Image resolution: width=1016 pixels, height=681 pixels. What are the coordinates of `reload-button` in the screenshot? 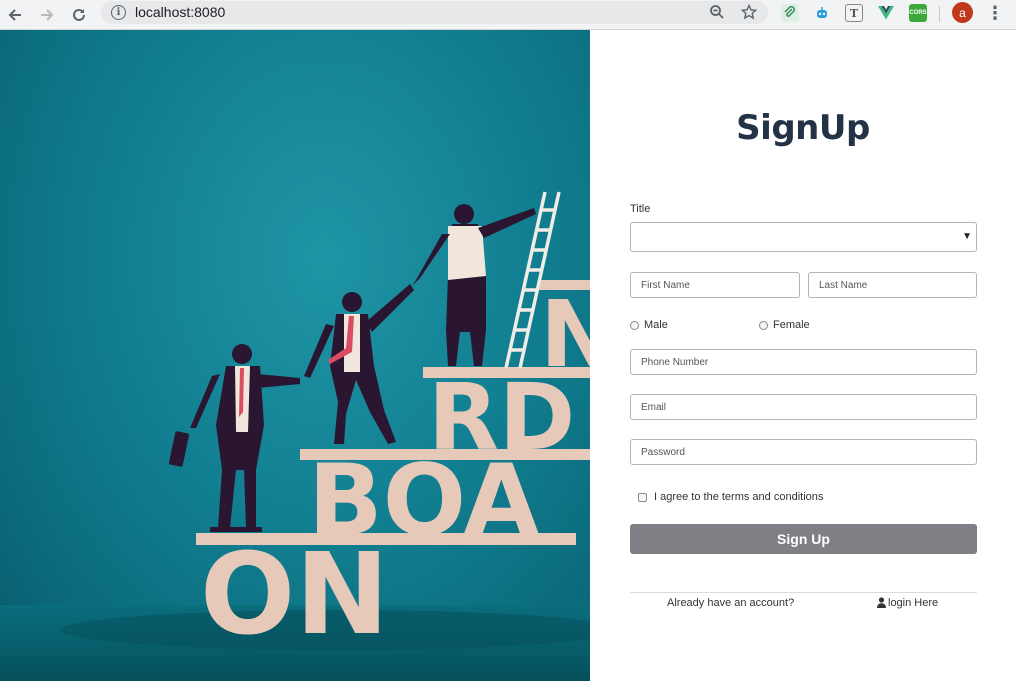 It's located at (79, 15).